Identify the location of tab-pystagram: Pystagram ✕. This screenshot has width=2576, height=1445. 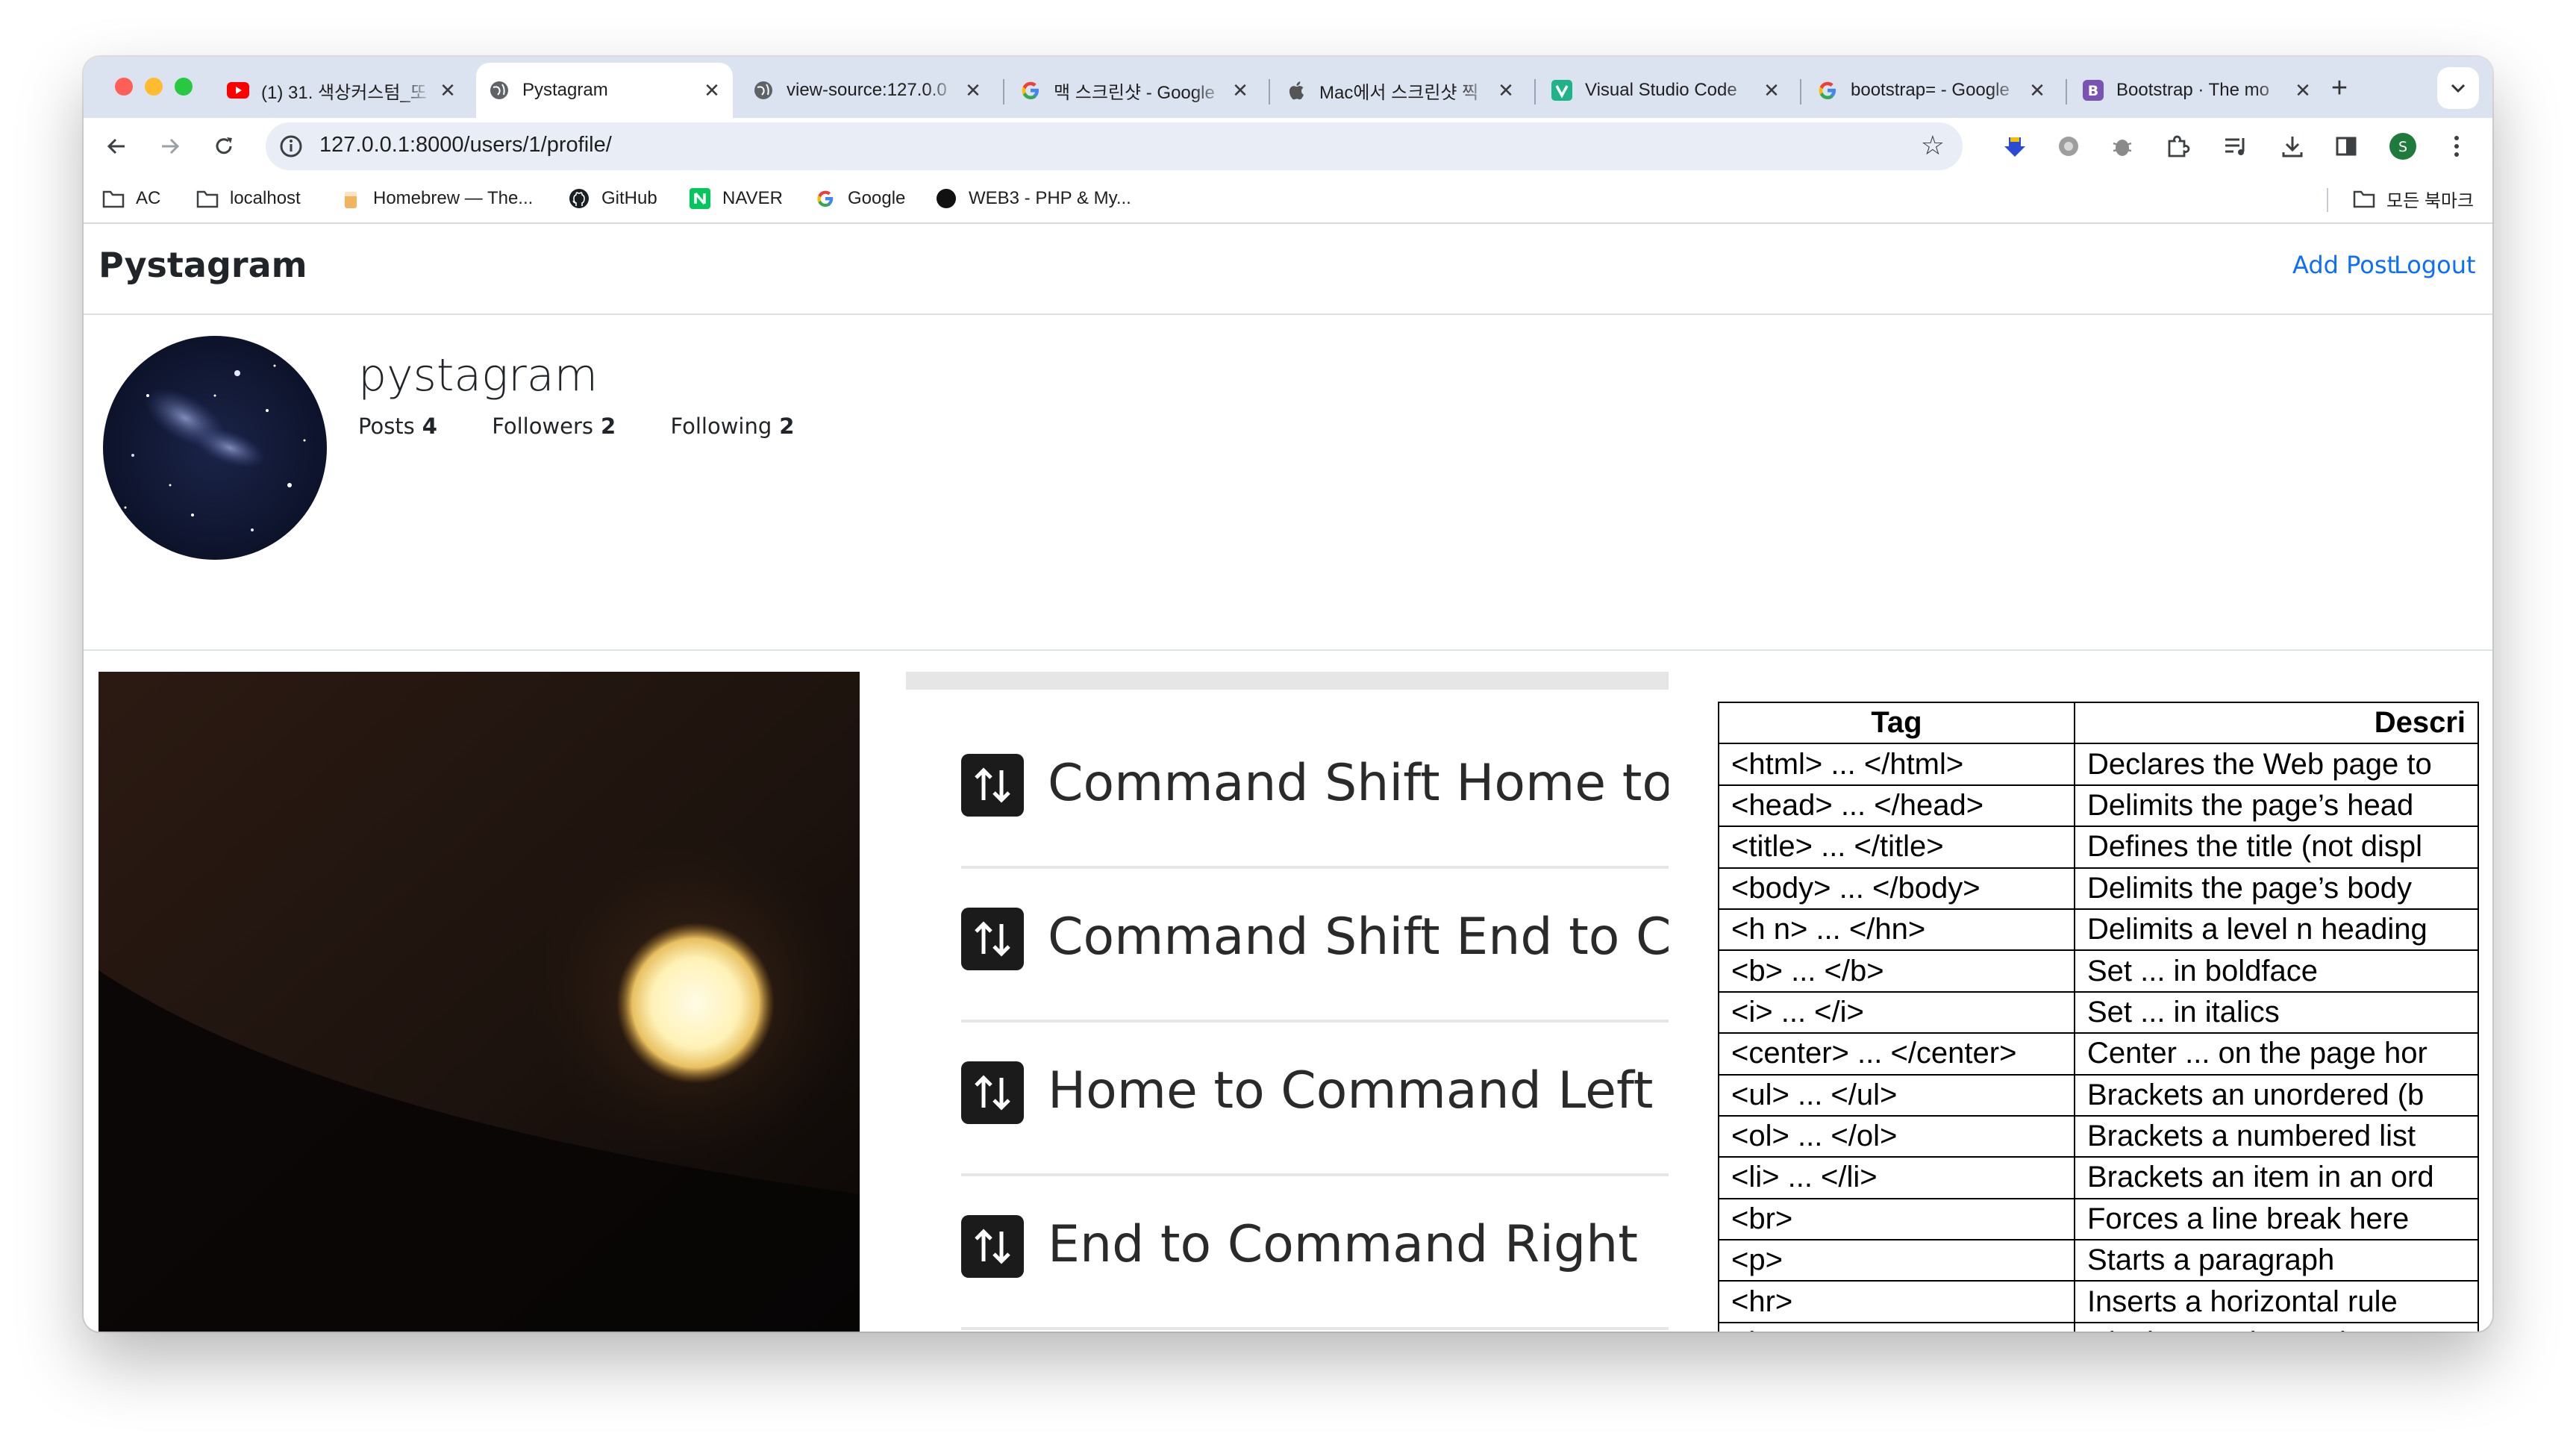
(604, 91).